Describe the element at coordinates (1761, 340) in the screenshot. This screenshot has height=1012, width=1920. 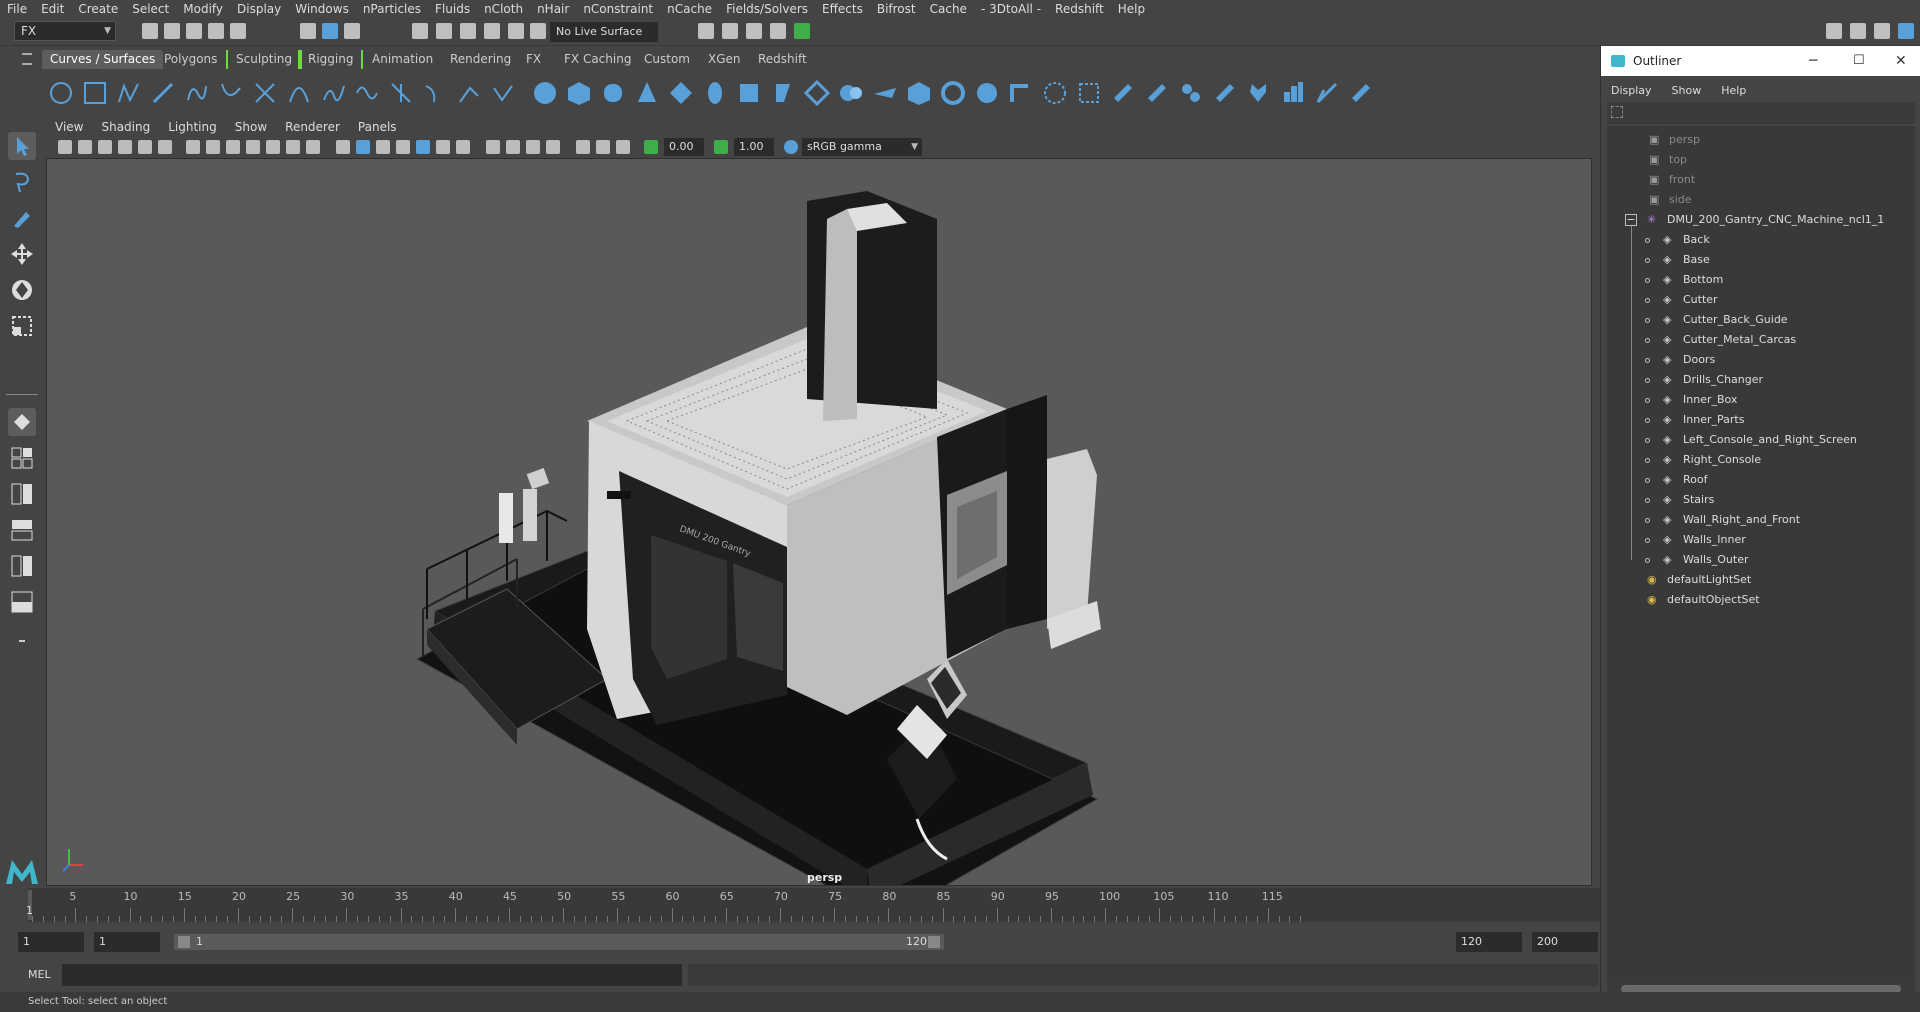
I see `outliner-item: ◈ Cutter_Metal_Carcas` at that location.